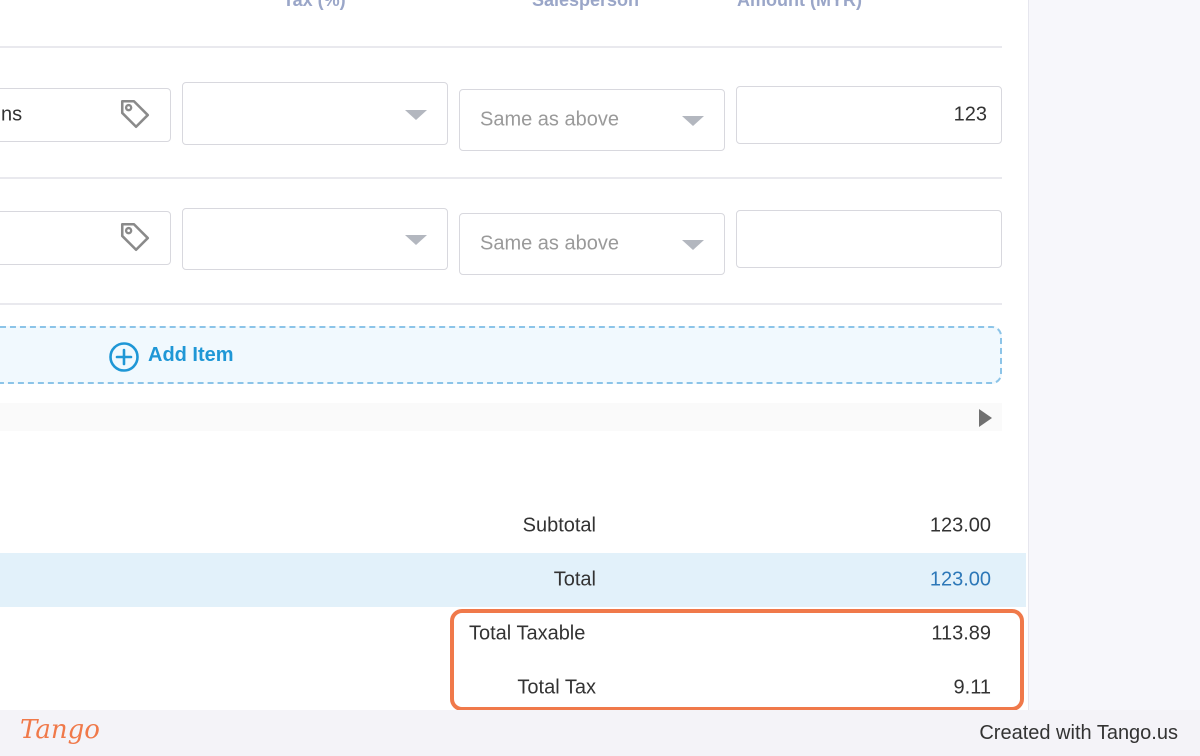 Image resolution: width=1200 pixels, height=756 pixels. I want to click on column-header-tax: Tax (%), so click(314, 5).